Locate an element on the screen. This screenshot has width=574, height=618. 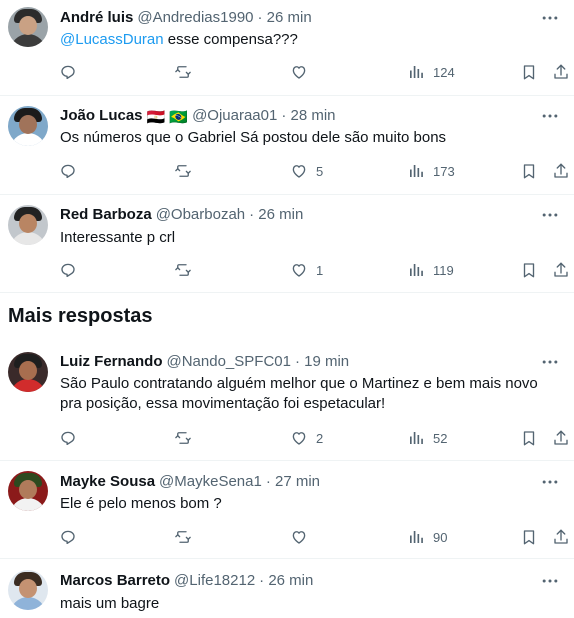
author-flags: 🇪🇬 🇧🇷 is located at coordinates (167, 117).